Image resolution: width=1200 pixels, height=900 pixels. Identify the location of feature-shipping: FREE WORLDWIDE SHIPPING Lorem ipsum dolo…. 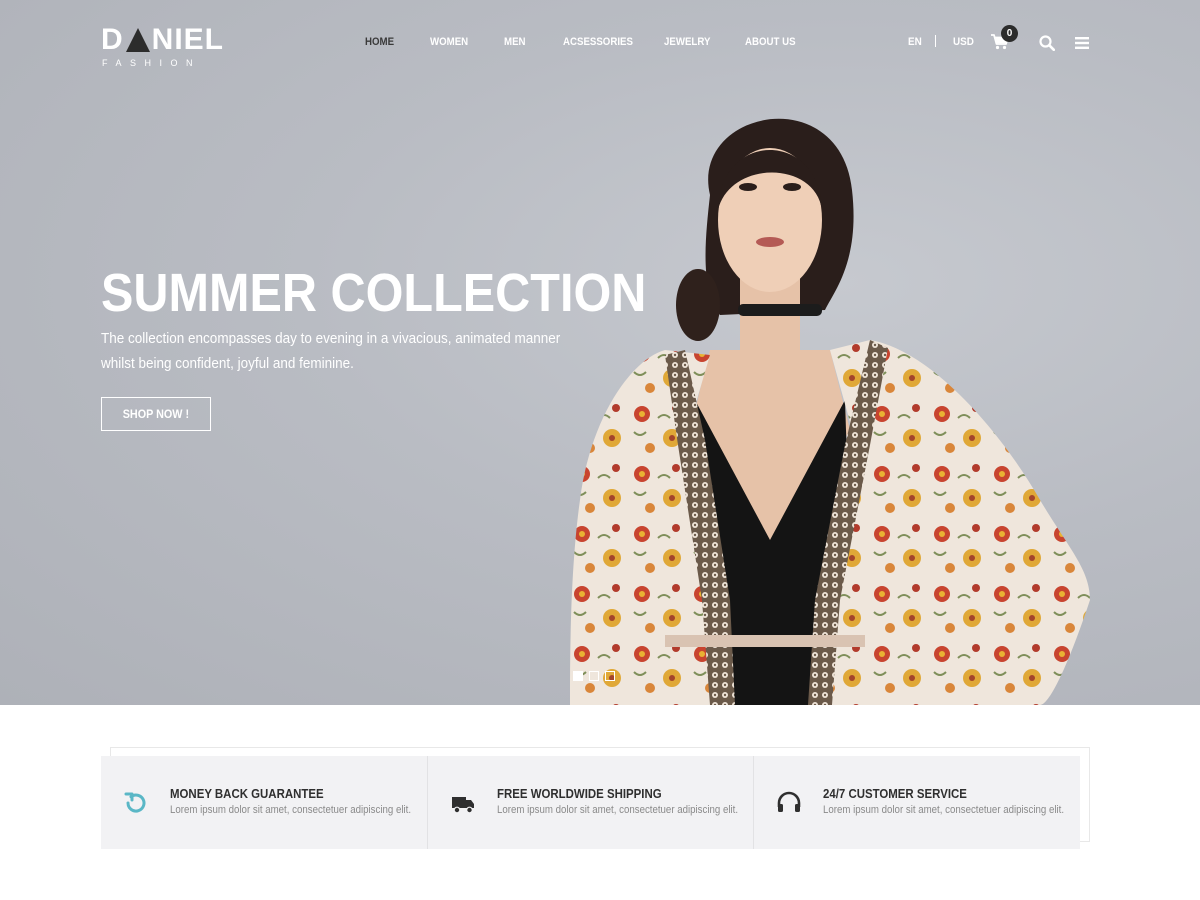
(591, 802).